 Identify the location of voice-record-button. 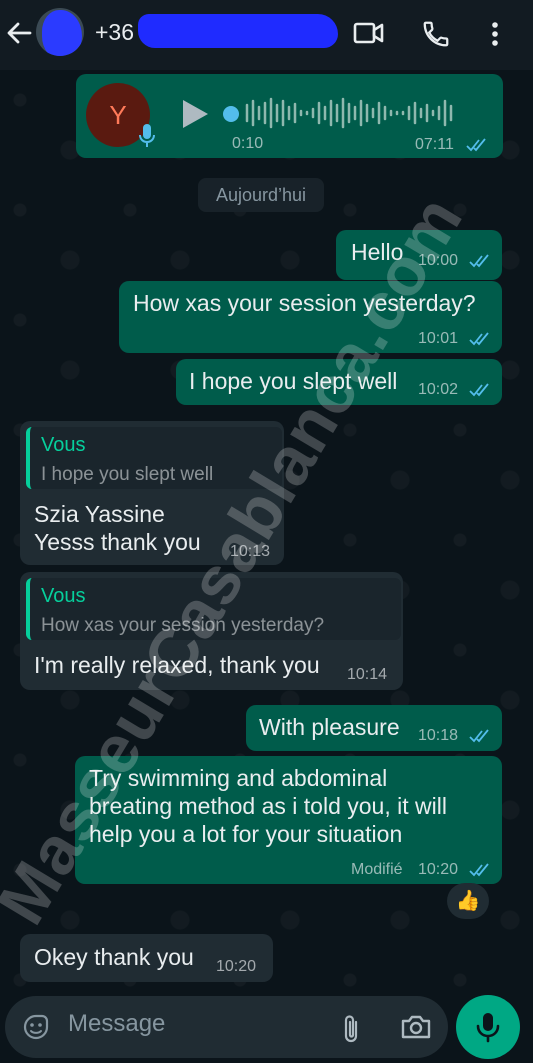
(488, 1027).